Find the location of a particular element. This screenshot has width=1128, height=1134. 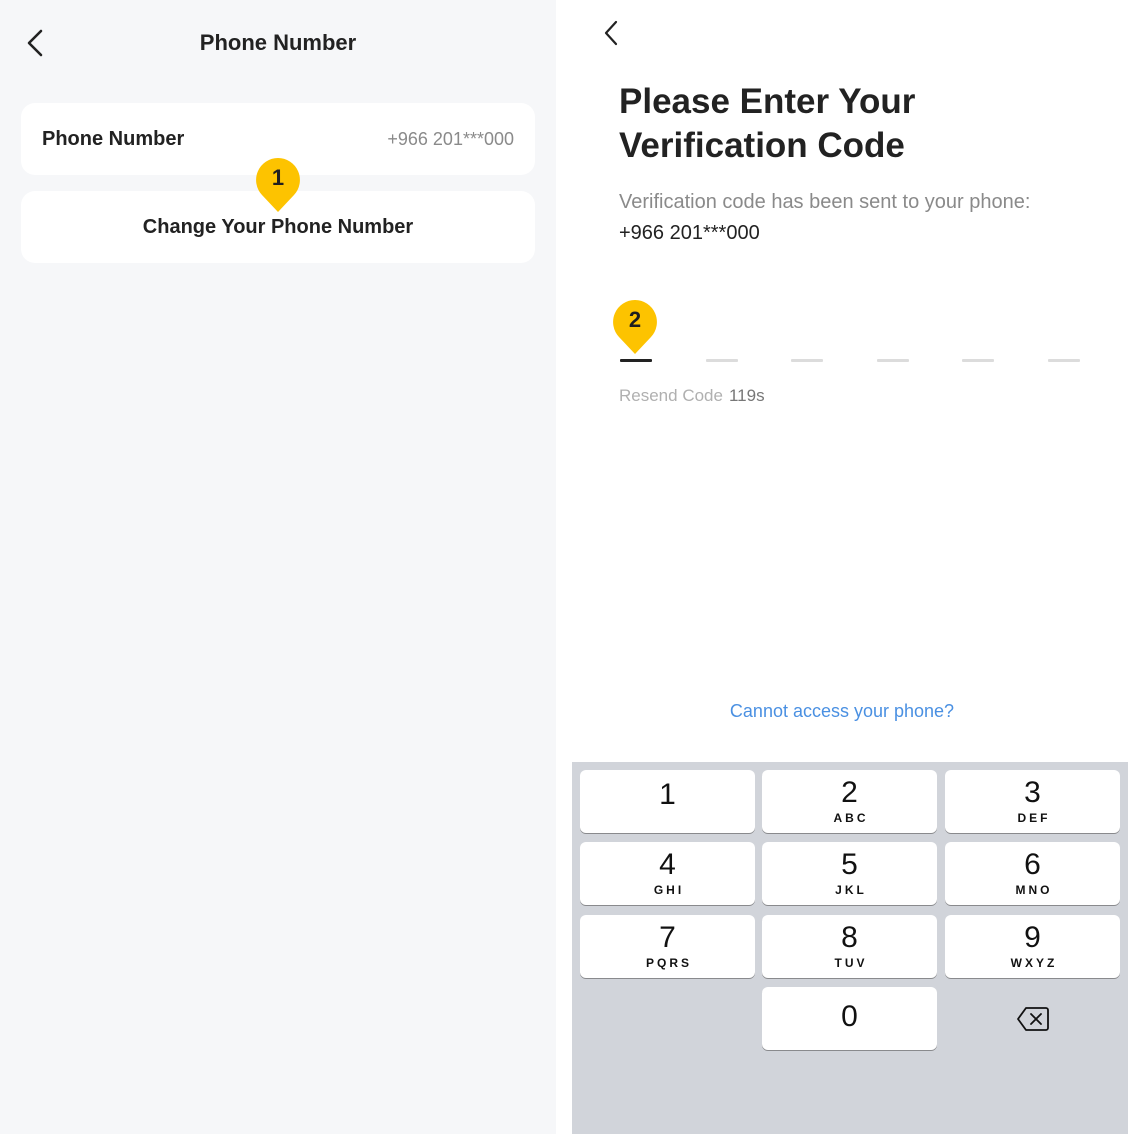

key-letters: JKL is located at coordinates (851, 890).